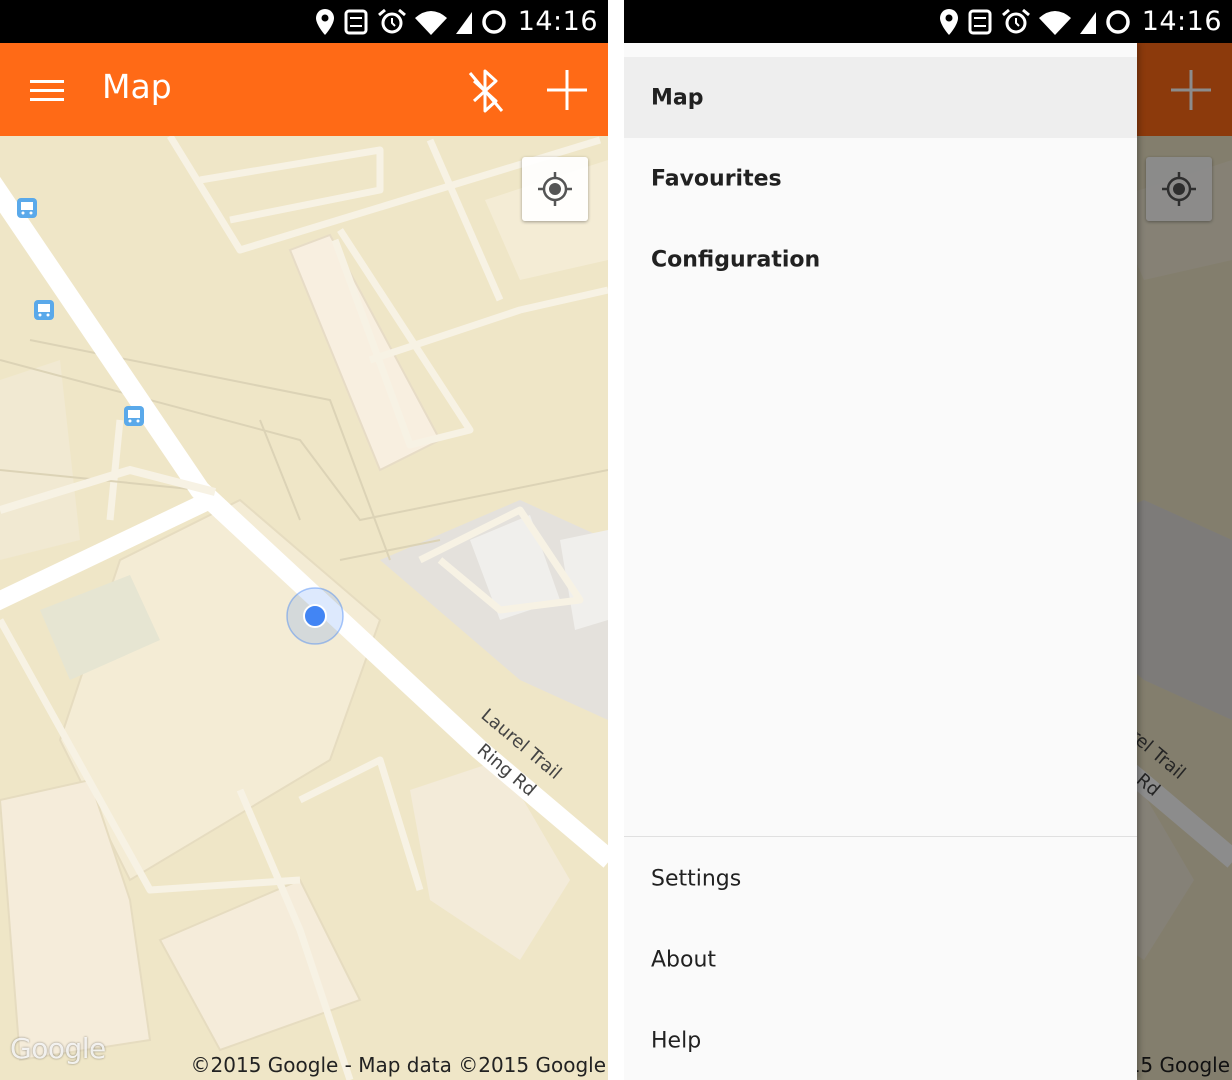  I want to click on drawer-item-help: Help, so click(880, 1040).